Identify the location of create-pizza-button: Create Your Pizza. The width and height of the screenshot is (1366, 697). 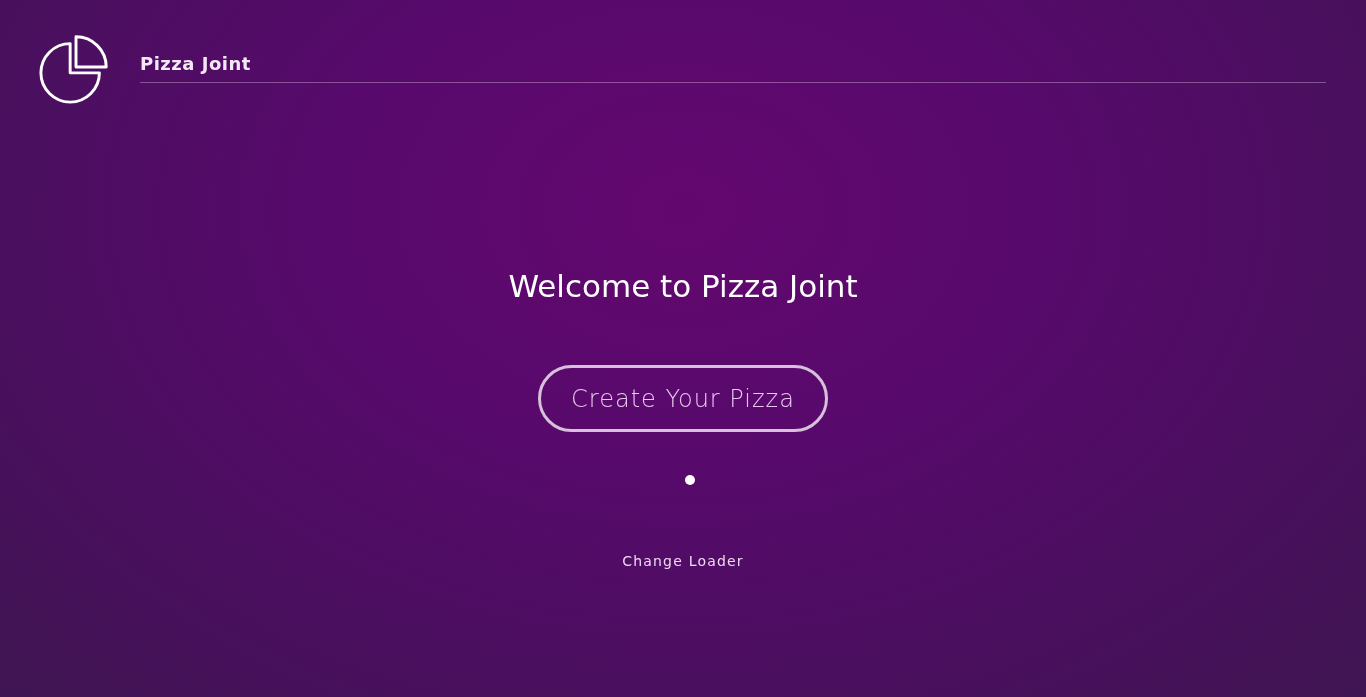
(683, 398).